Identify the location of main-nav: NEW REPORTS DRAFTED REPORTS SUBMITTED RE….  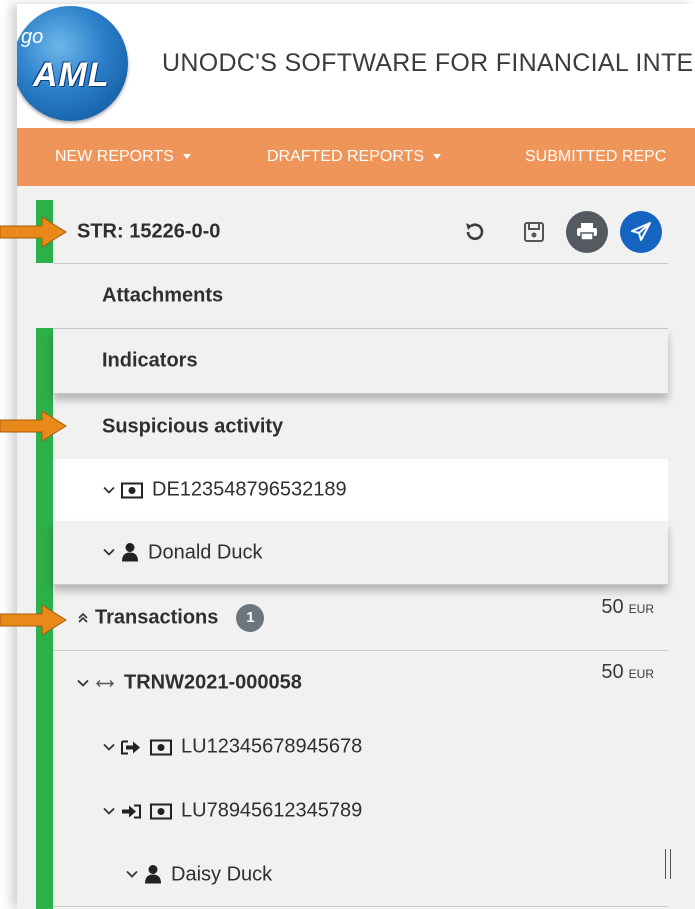
(356, 157).